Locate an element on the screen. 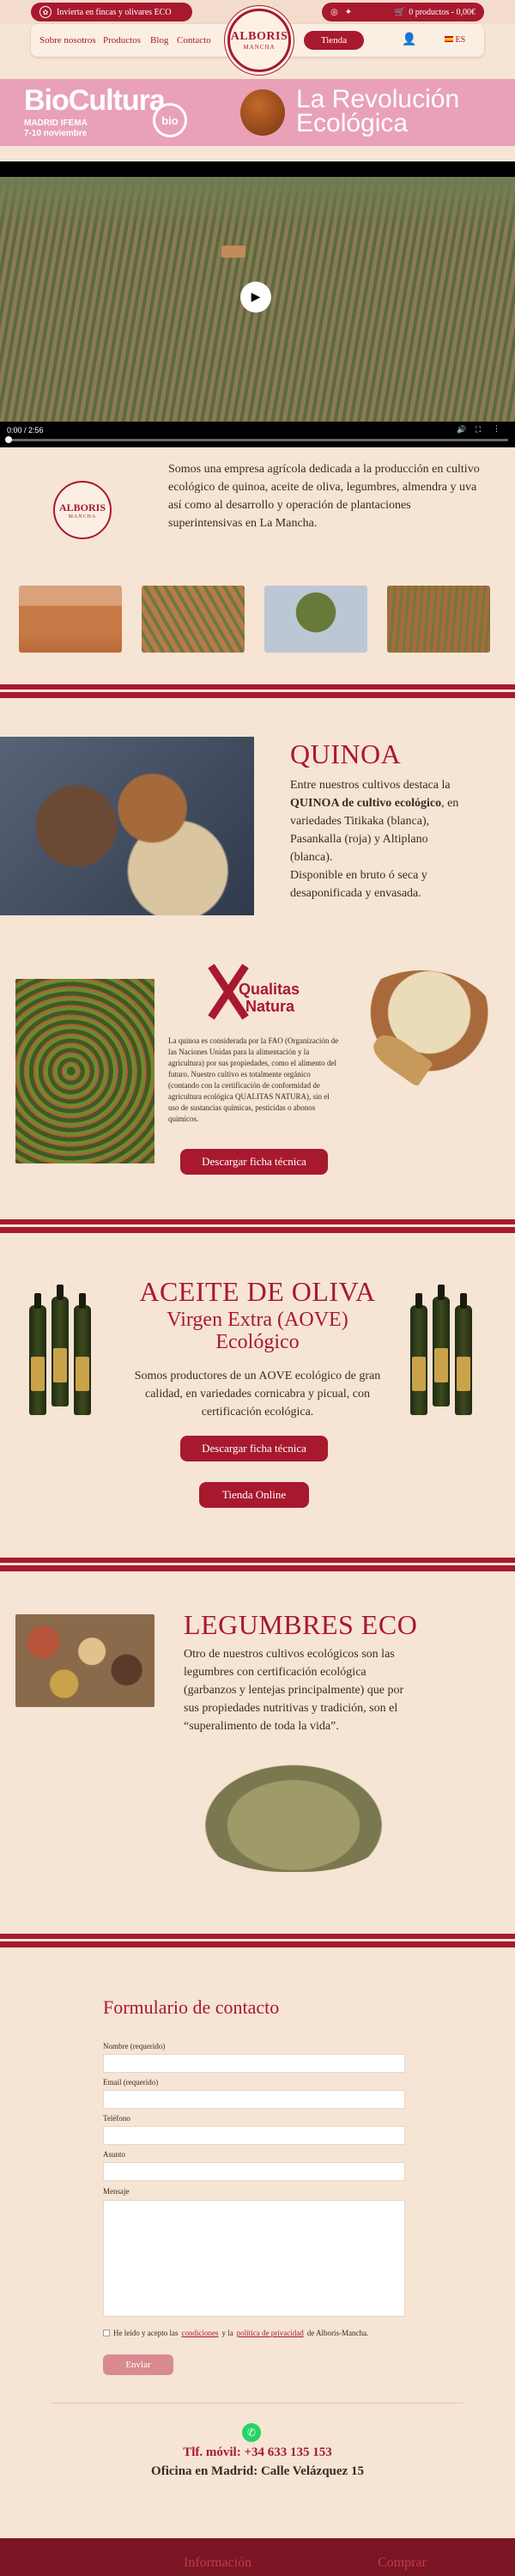  fruit-icon is located at coordinates (262, 112).